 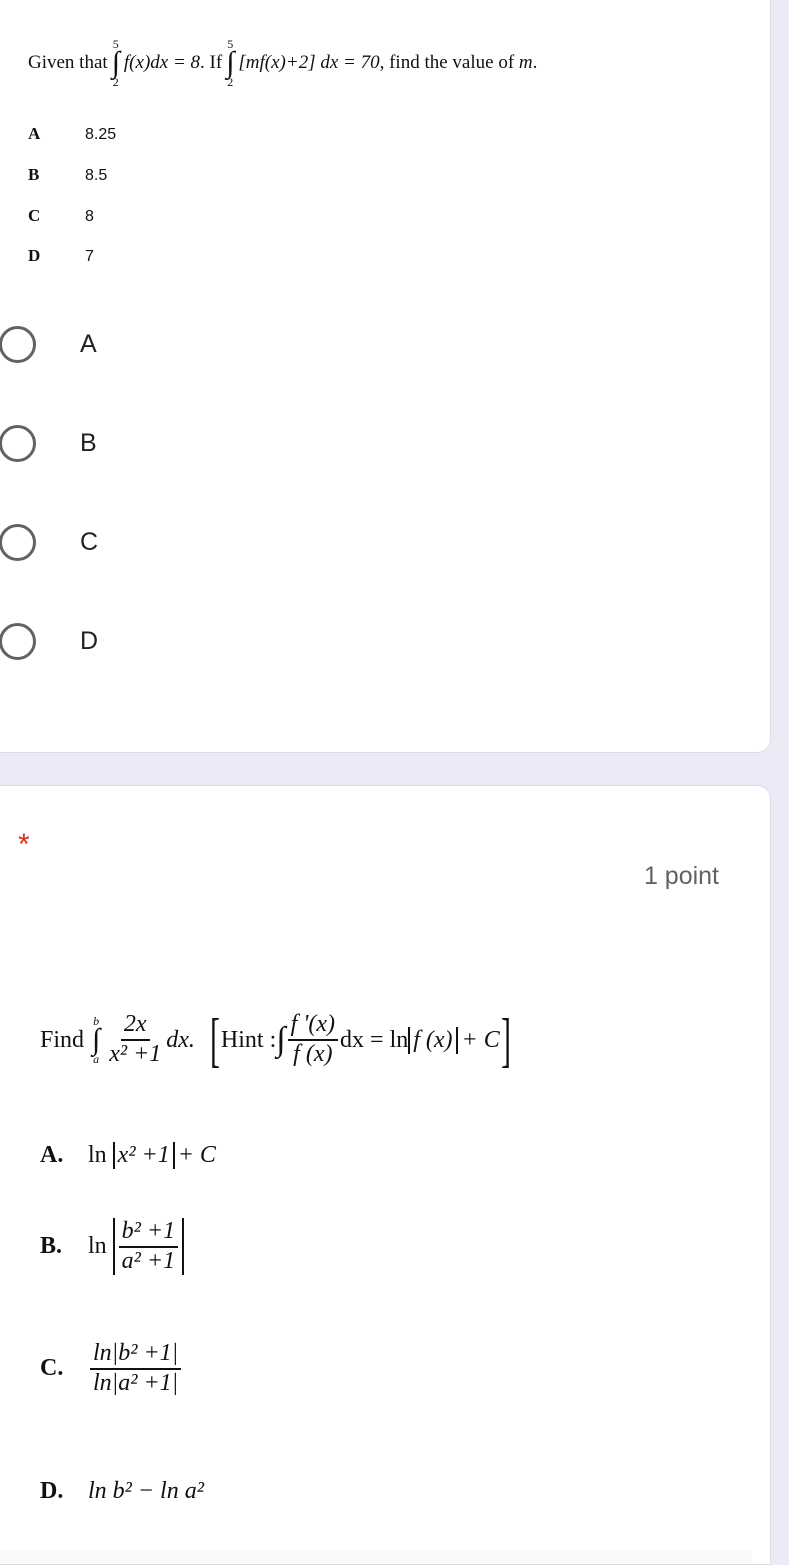 What do you see at coordinates (49, 641) in the screenshot?
I see `radio-option-d: D` at bounding box center [49, 641].